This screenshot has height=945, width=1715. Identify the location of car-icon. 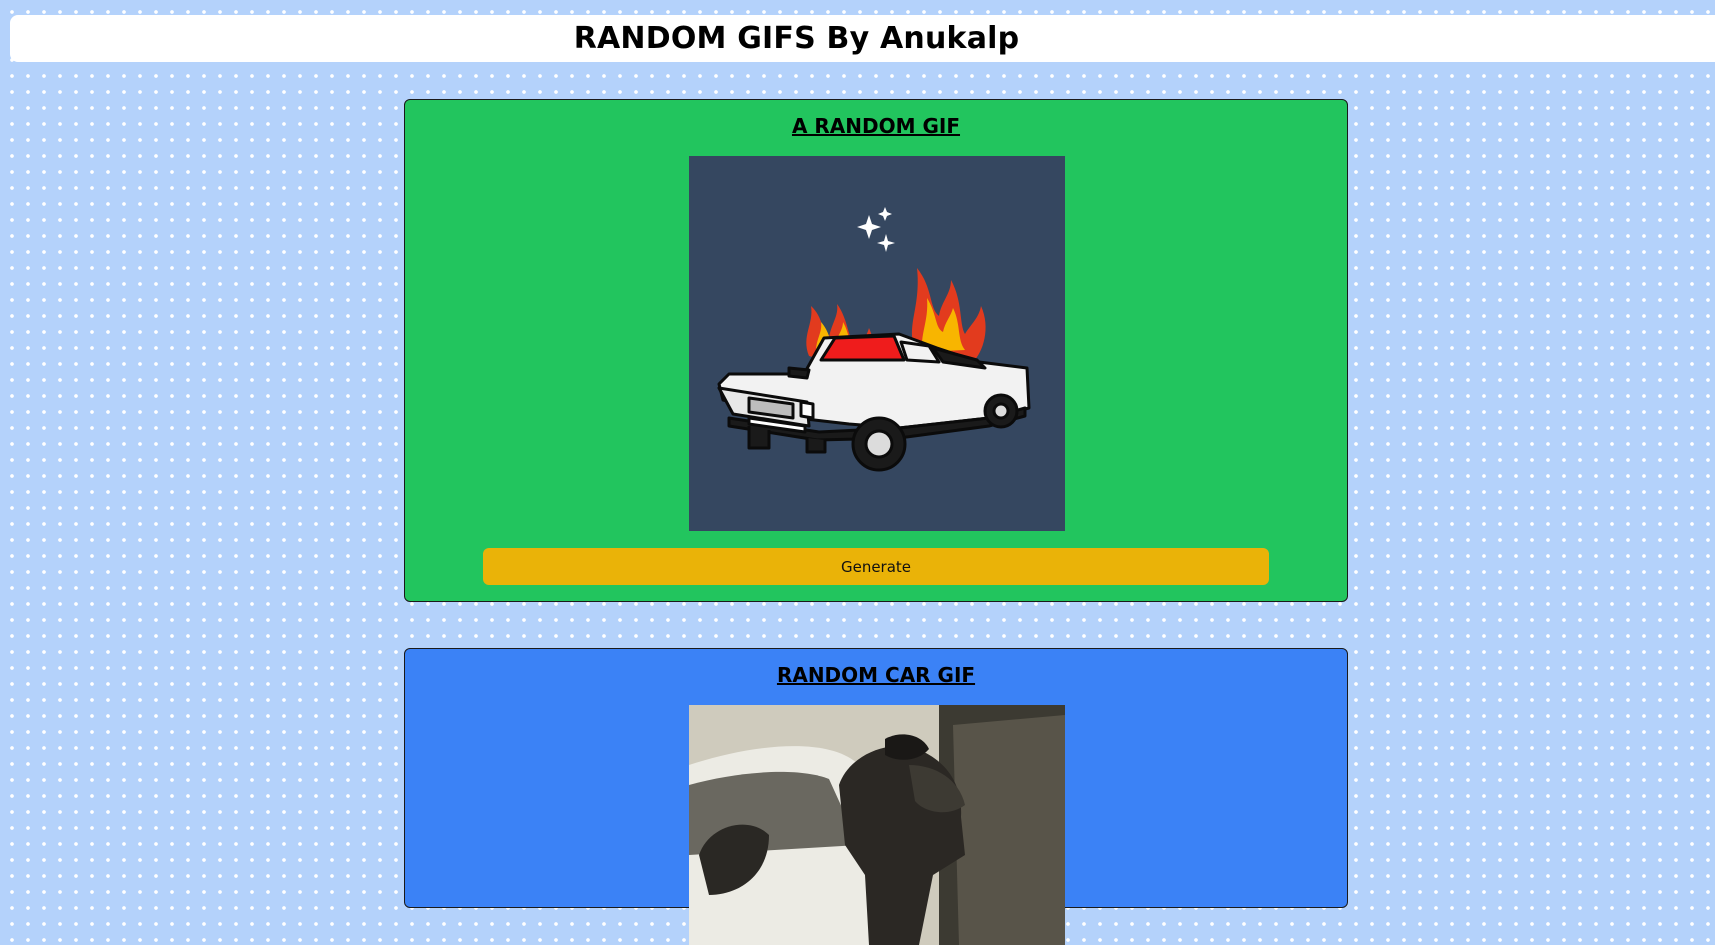
(874, 402).